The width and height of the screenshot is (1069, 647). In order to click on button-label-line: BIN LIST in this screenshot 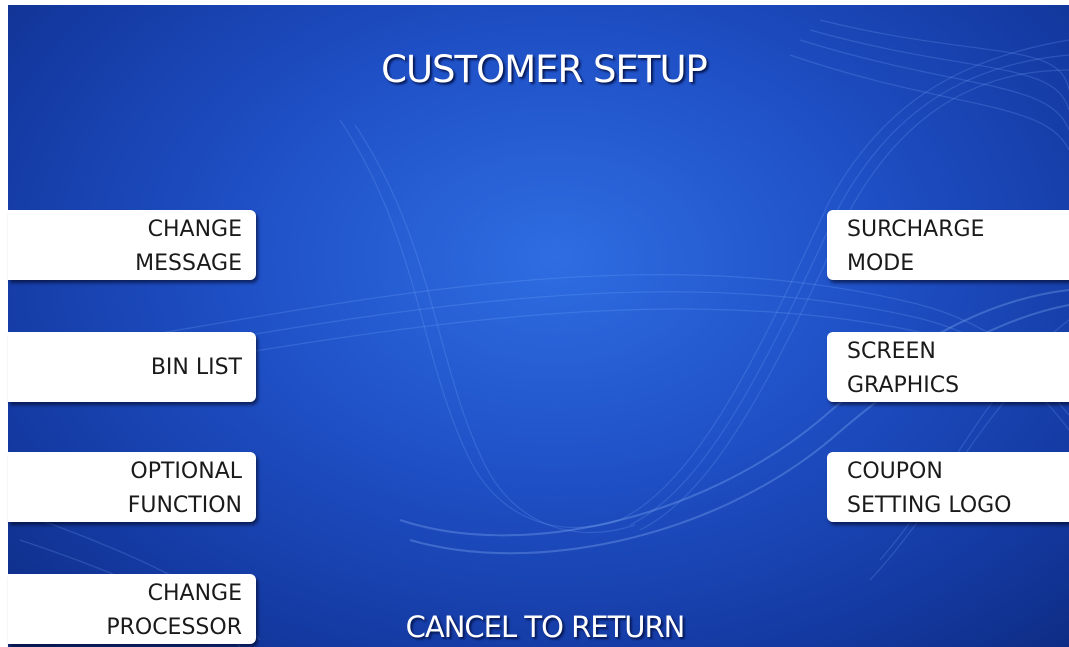, I will do `click(196, 367)`.